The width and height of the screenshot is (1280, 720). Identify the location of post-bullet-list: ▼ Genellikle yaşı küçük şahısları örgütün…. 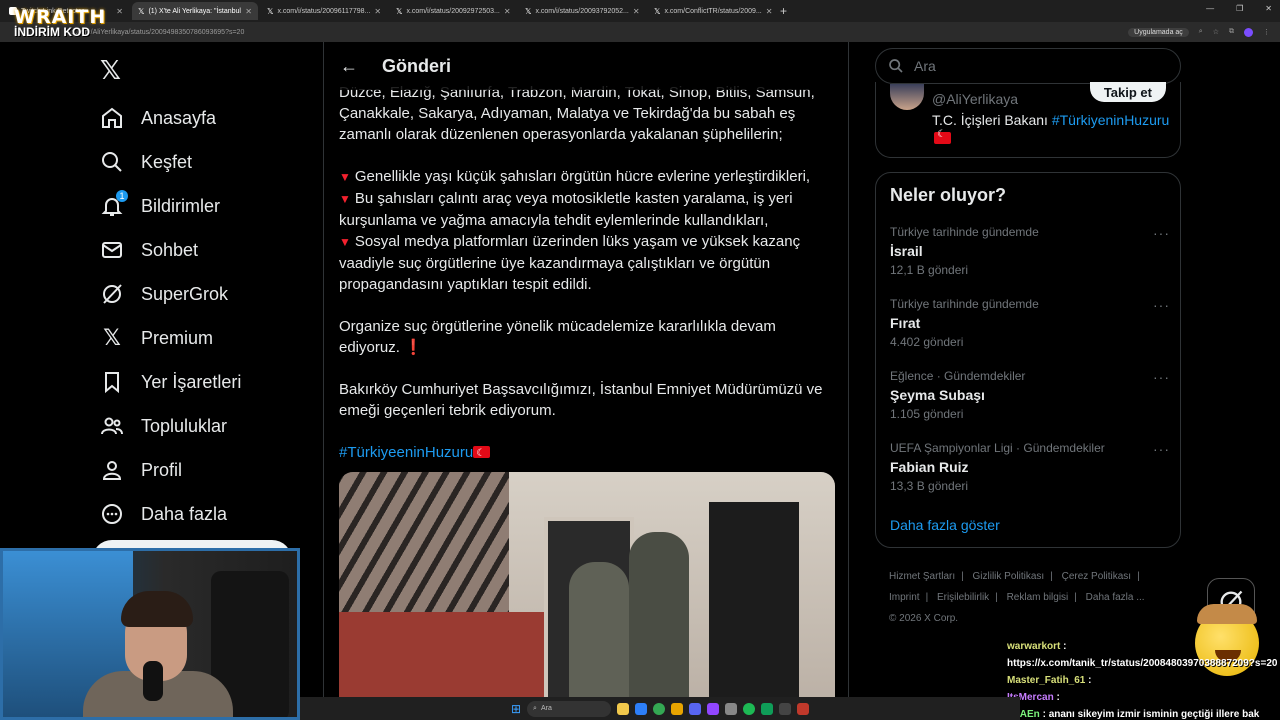
(587, 230).